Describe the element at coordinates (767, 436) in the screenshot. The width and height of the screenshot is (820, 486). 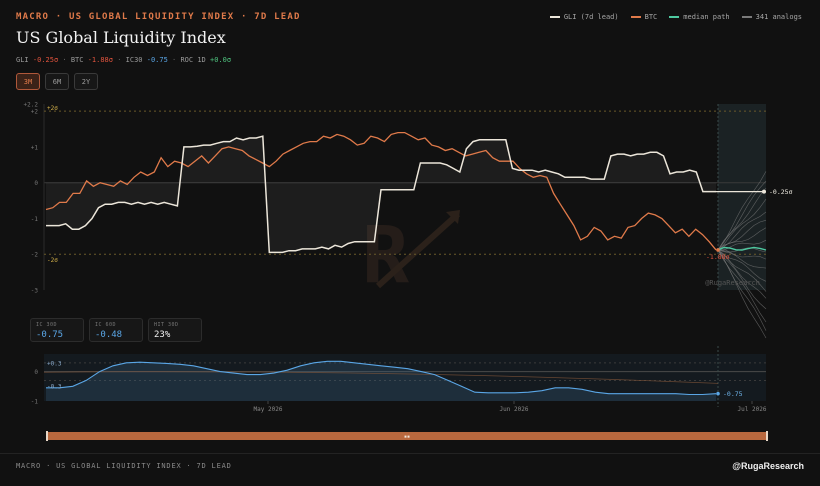
I see `scrubber-right-handle` at that location.